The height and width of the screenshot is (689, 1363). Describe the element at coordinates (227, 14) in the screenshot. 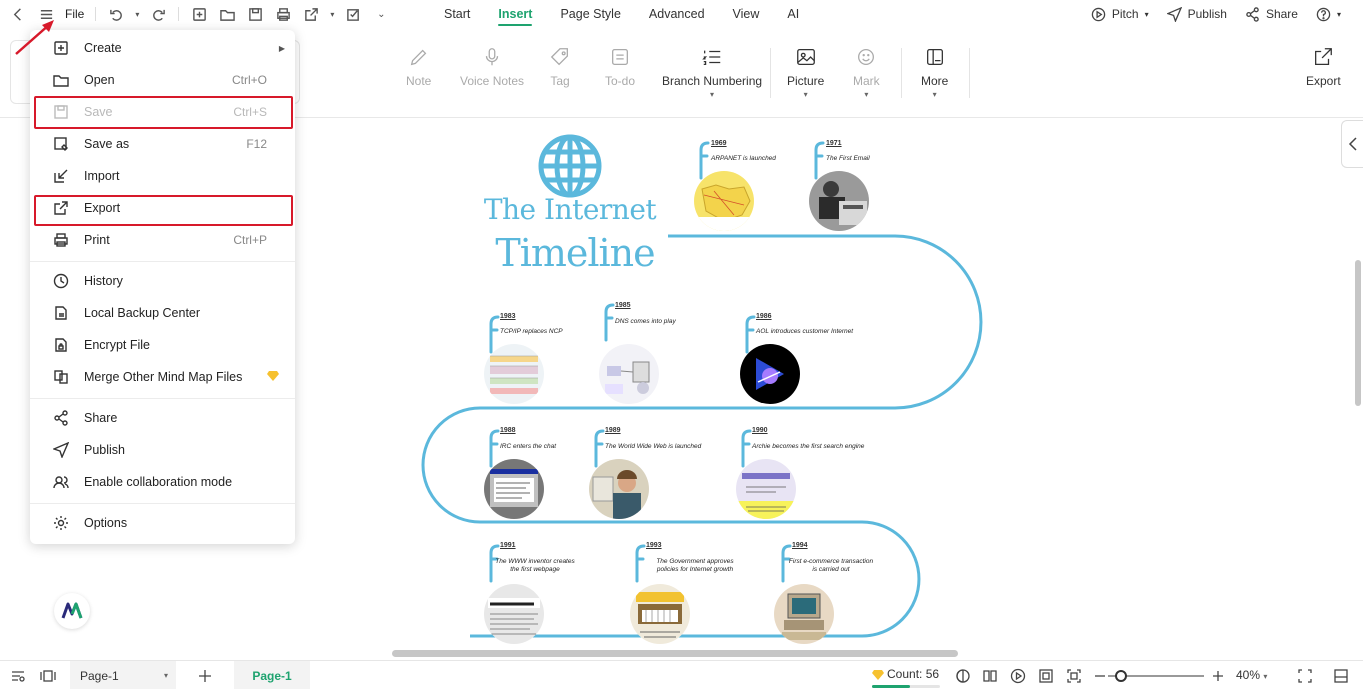

I see `open-folder-icon` at that location.